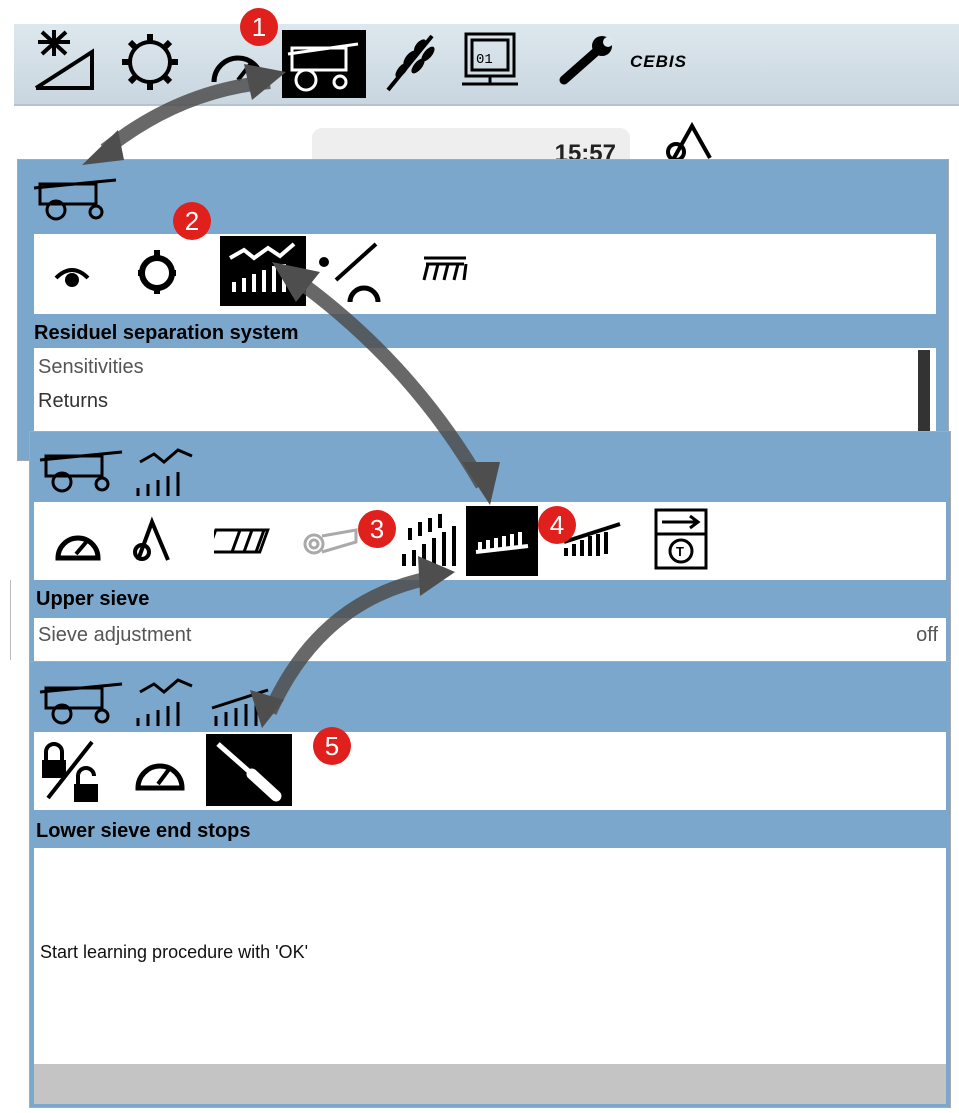 This screenshot has height=1113, width=959. Describe the element at coordinates (192, 221) in the screenshot. I see `callout-badge: 2` at that location.